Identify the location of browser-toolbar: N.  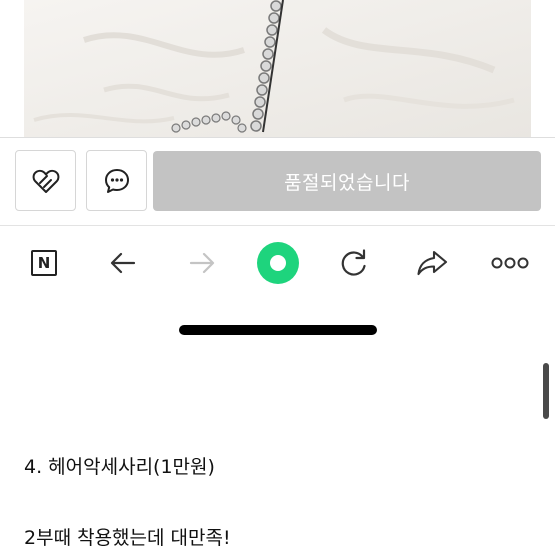
(277, 265).